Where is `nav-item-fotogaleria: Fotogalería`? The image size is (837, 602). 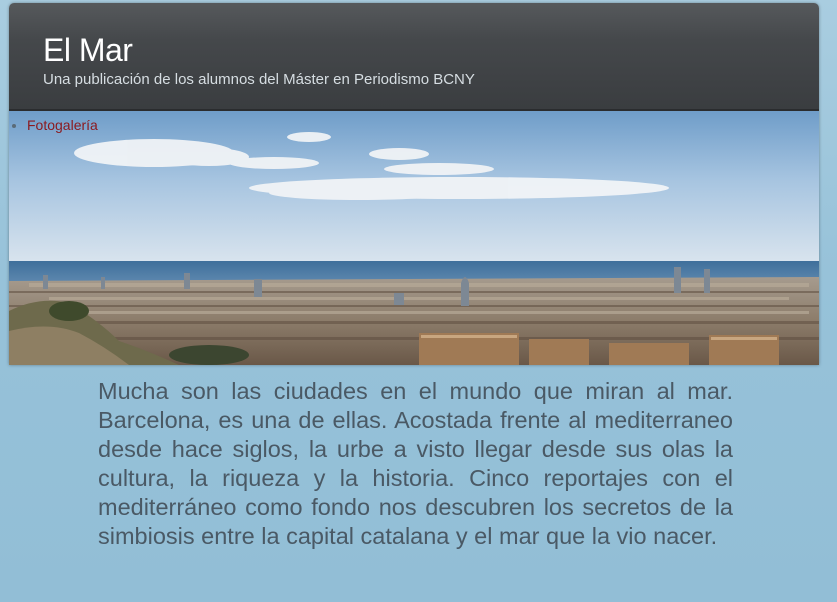
nav-item-fotogaleria: Fotogalería is located at coordinates (62, 125).